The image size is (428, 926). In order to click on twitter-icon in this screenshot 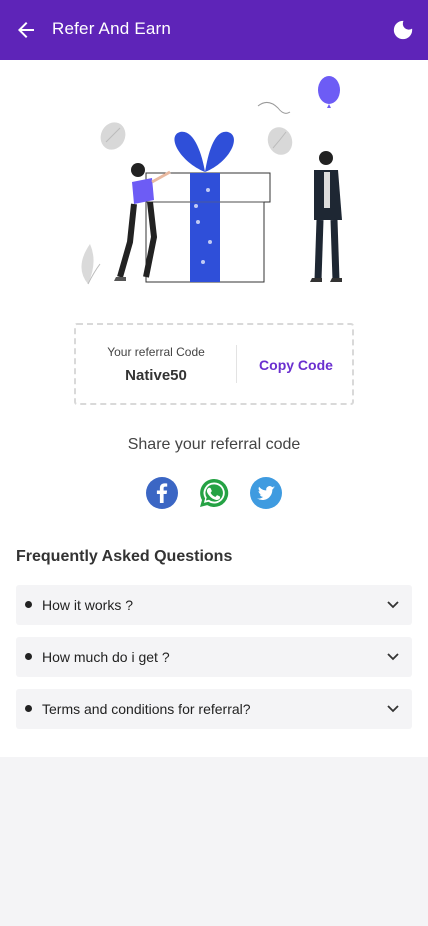, I will do `click(266, 493)`.